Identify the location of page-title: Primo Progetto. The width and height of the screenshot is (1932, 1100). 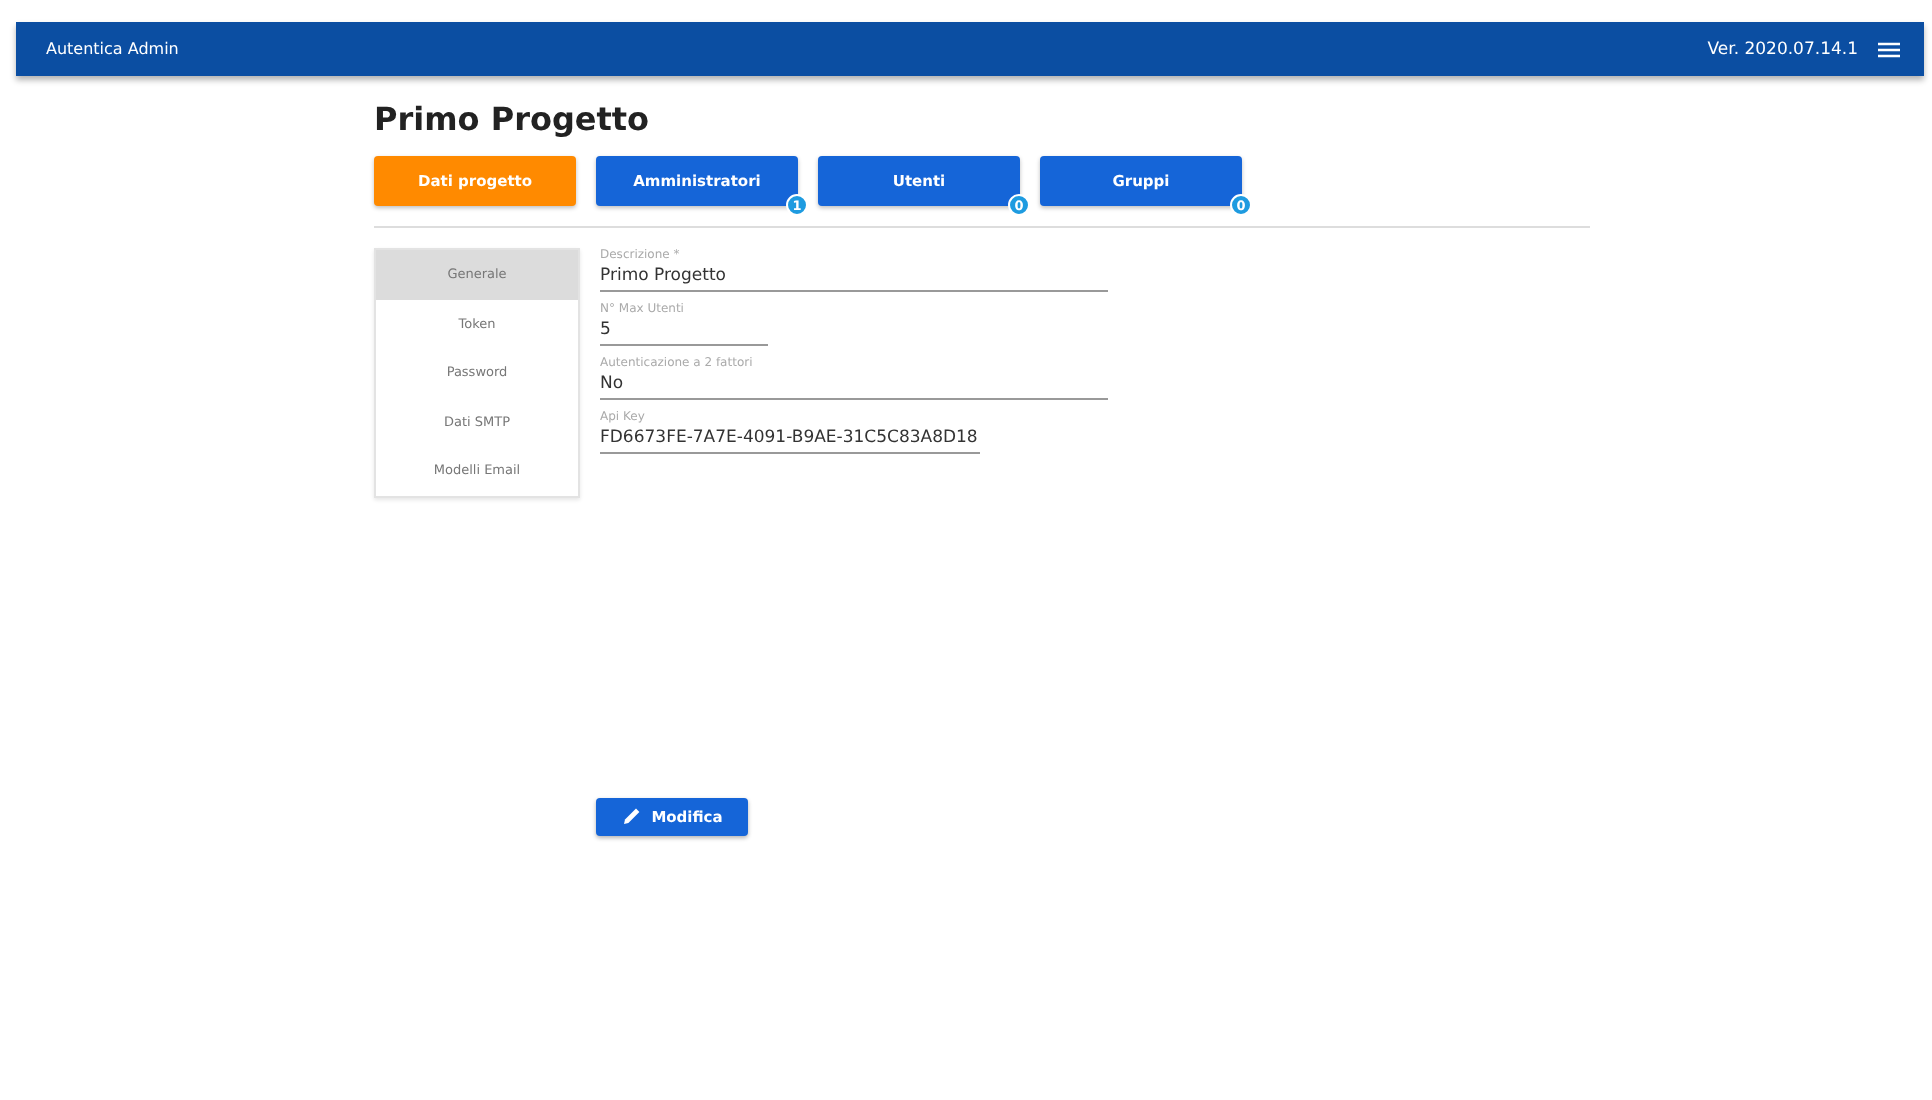
(513, 119).